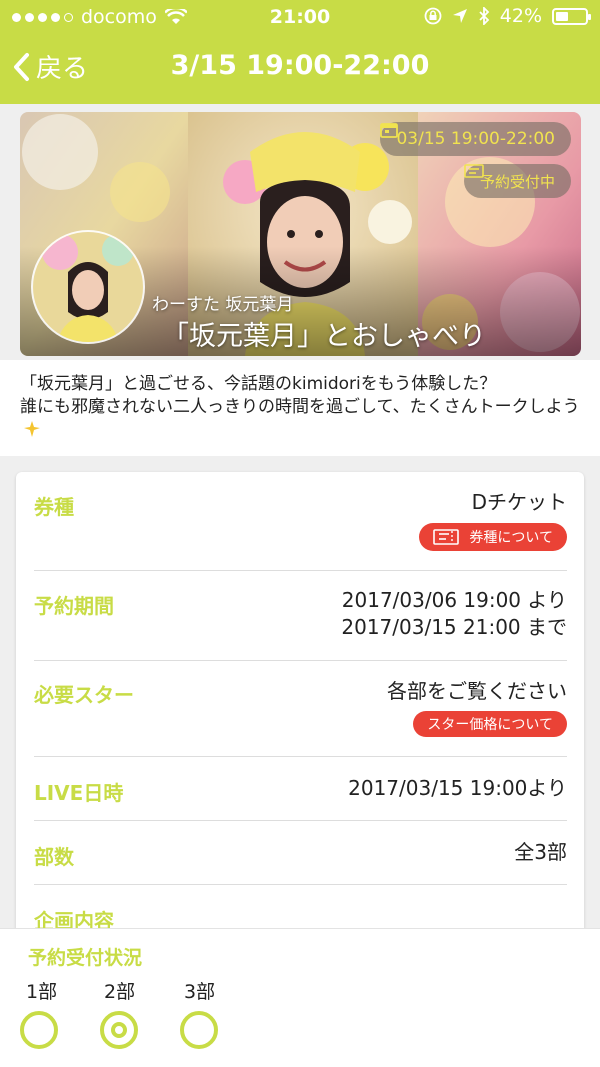 This screenshot has height=1067, width=600. Describe the element at coordinates (454, 613) in the screenshot. I see `reservation-period-value: 2017/03/06 19:00 より 2017/03/15 21:00 まで` at that location.